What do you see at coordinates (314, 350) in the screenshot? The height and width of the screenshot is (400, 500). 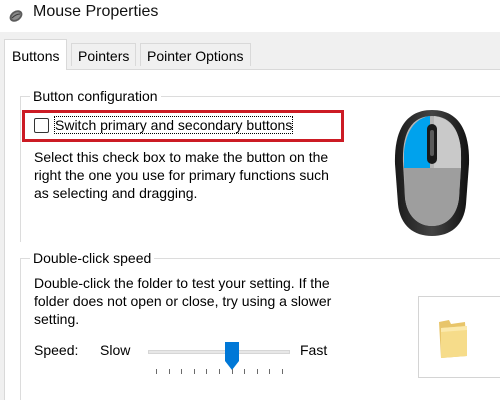 I see `fast-label: Fast` at bounding box center [314, 350].